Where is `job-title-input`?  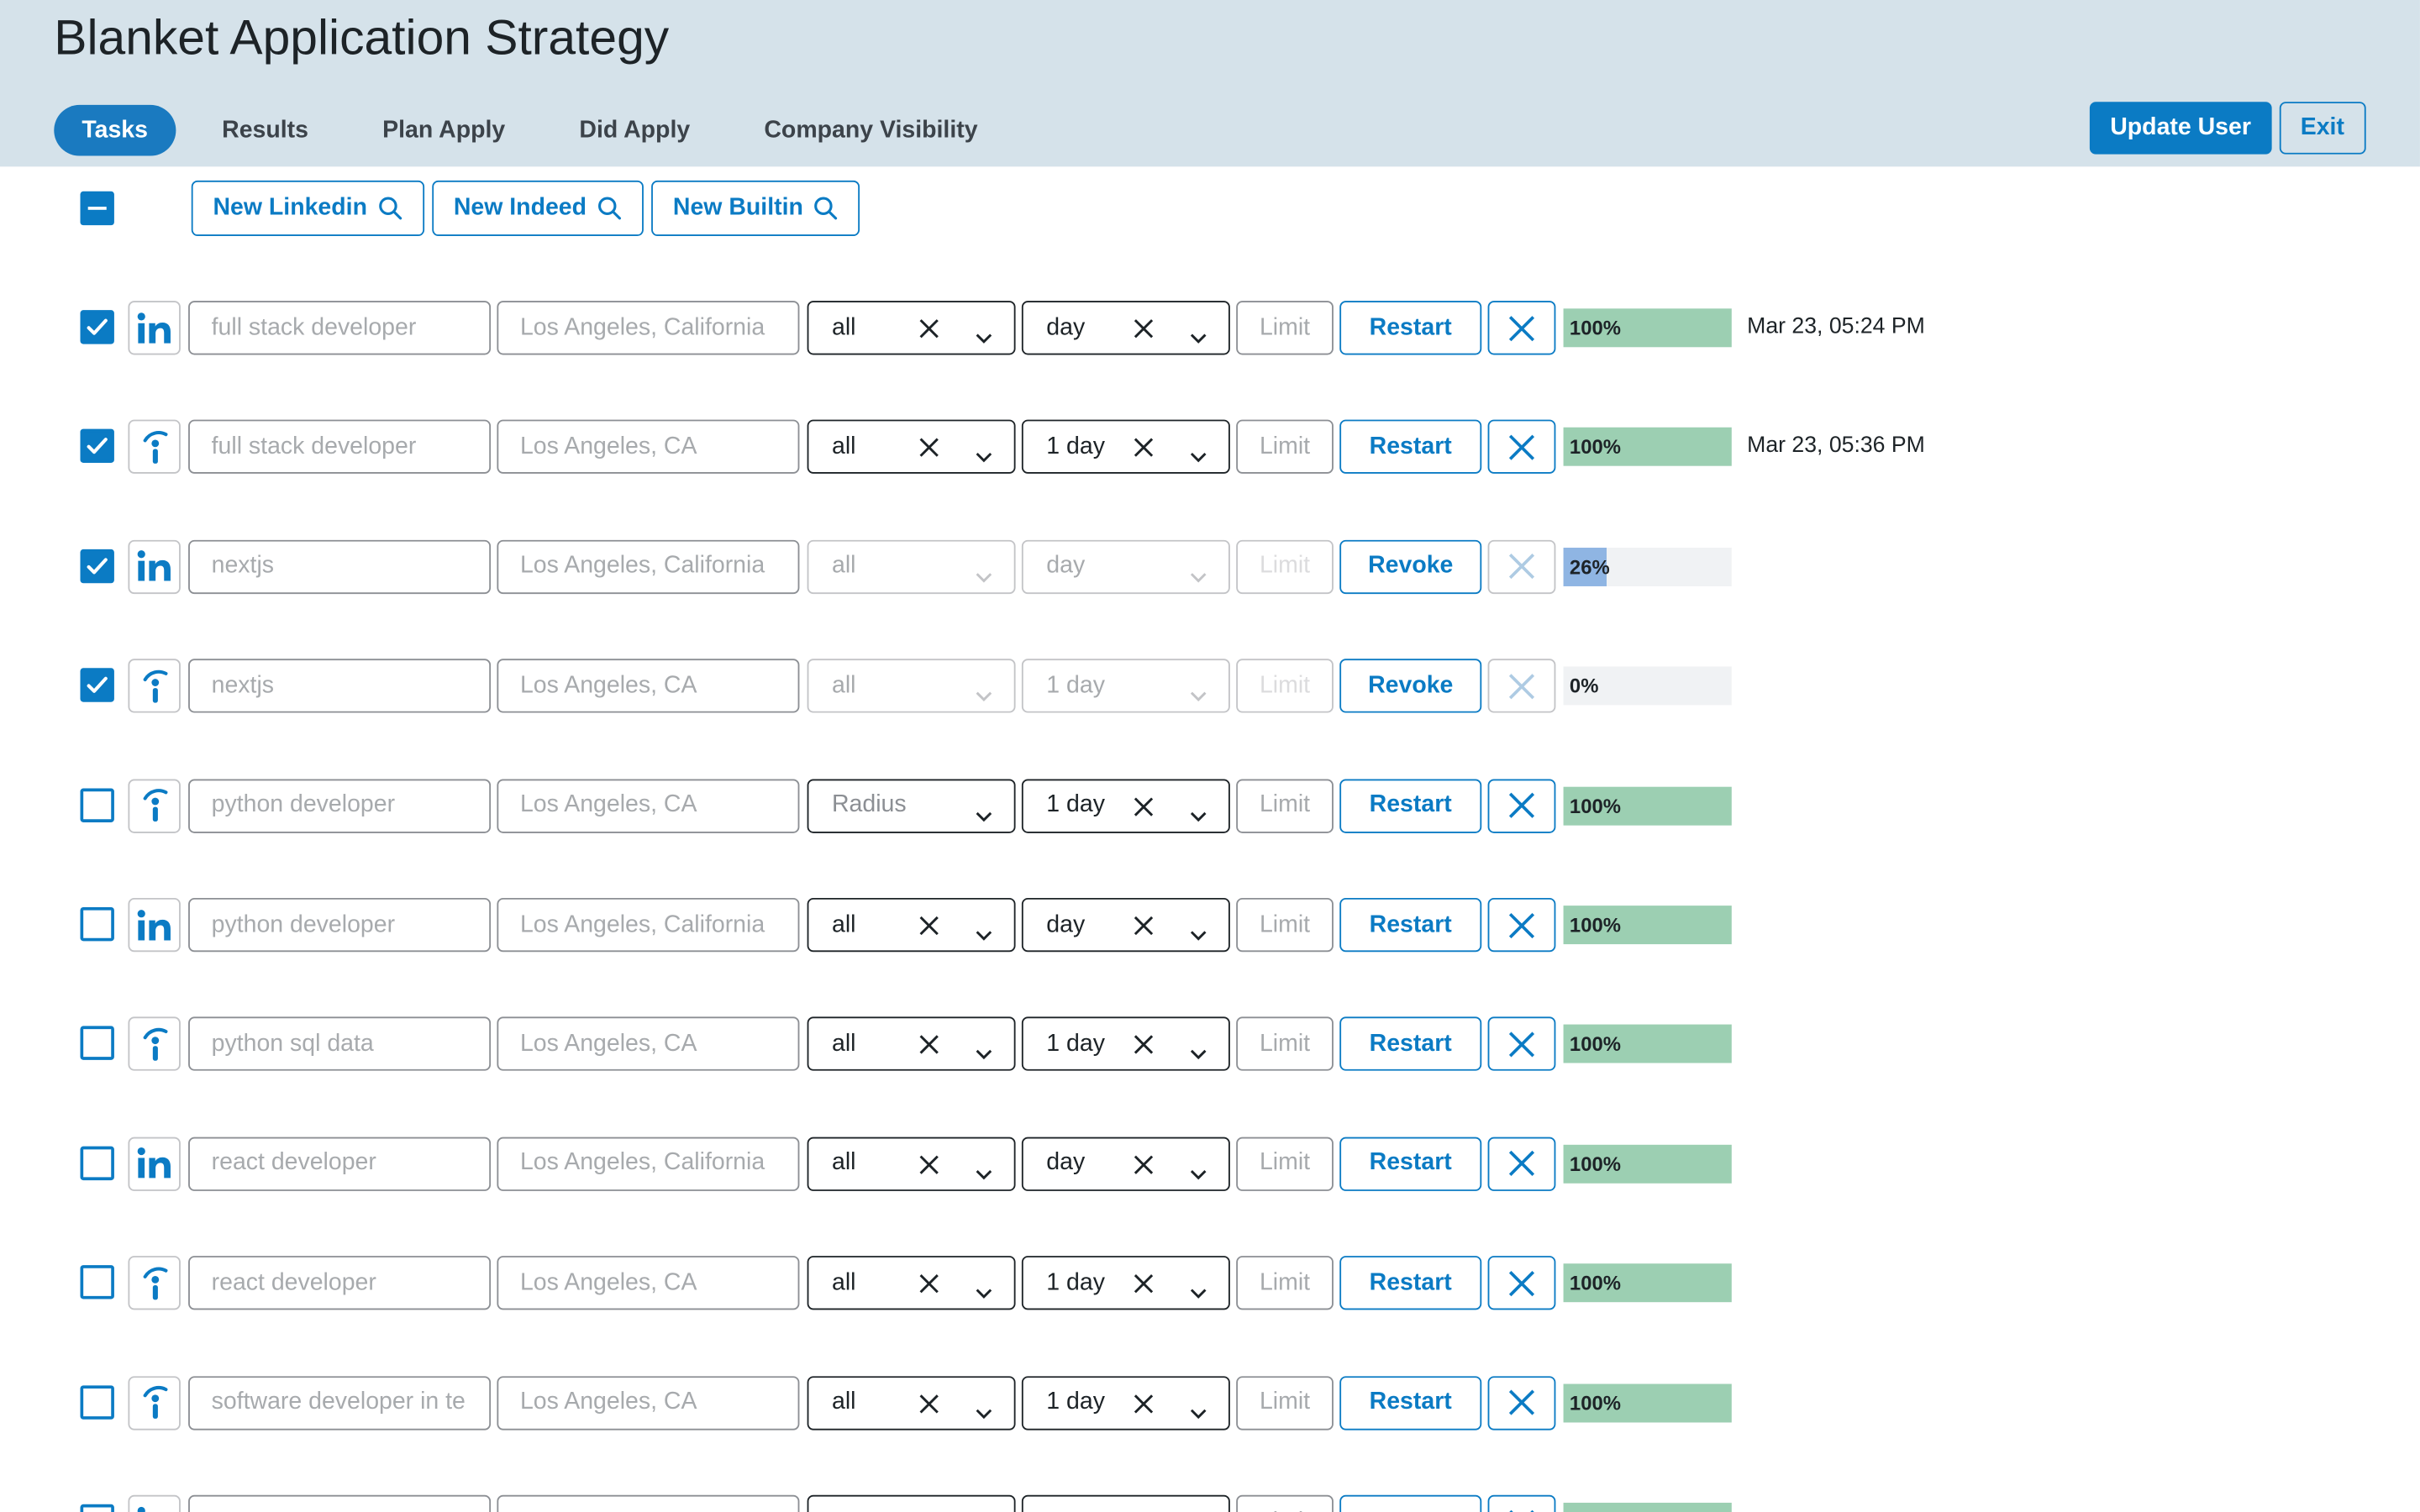 job-title-input is located at coordinates (340, 1503).